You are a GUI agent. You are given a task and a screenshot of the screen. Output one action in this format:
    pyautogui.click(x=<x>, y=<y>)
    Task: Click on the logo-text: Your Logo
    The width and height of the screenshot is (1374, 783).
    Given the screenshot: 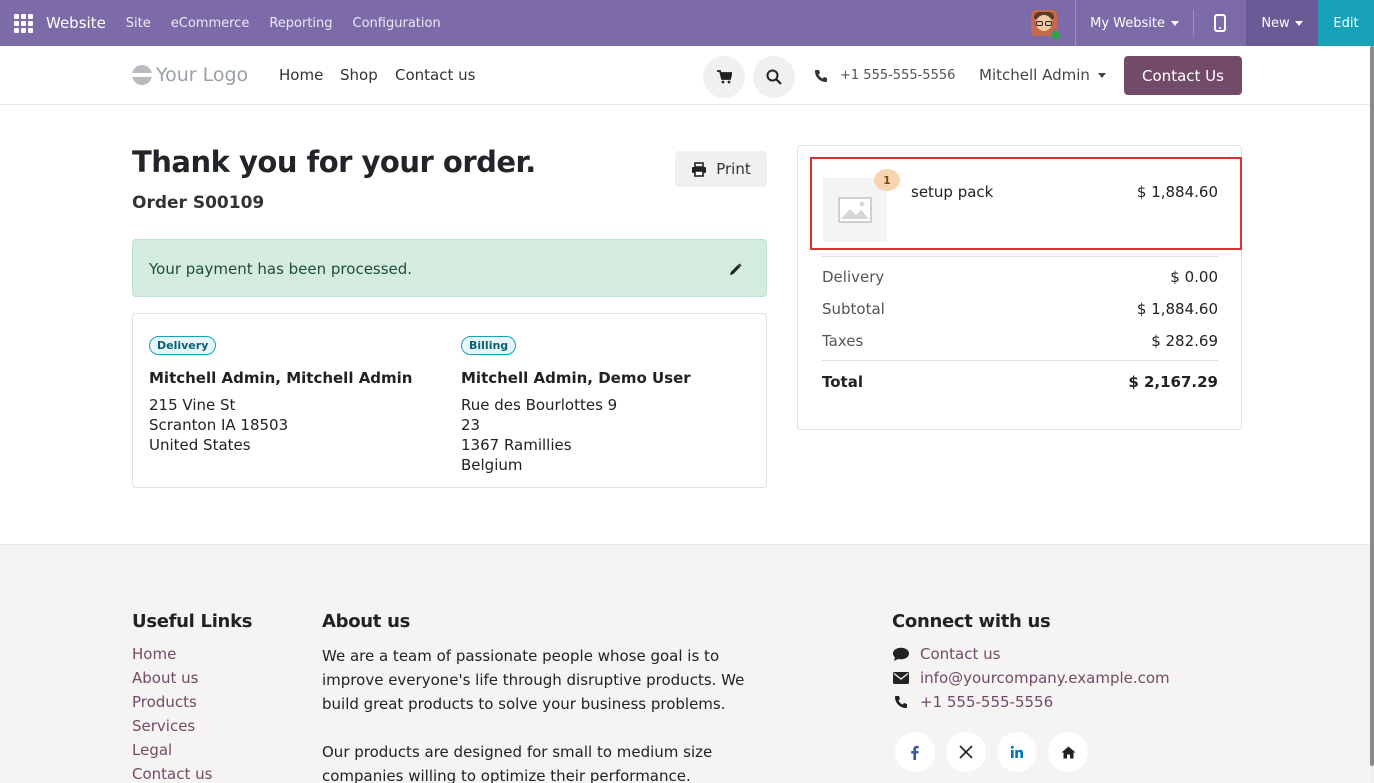 What is the action you would take?
    pyautogui.click(x=202, y=75)
    